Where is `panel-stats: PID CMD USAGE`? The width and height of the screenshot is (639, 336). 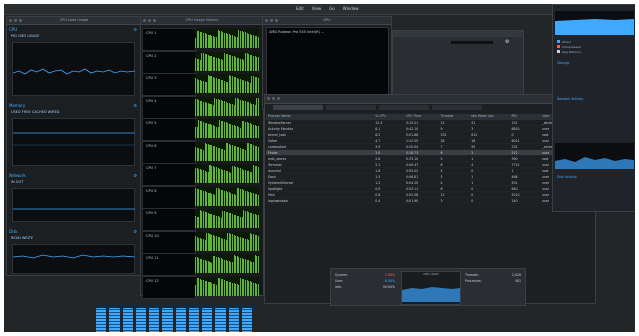 panel-stats: PID CMD USAGE is located at coordinates (25, 36).